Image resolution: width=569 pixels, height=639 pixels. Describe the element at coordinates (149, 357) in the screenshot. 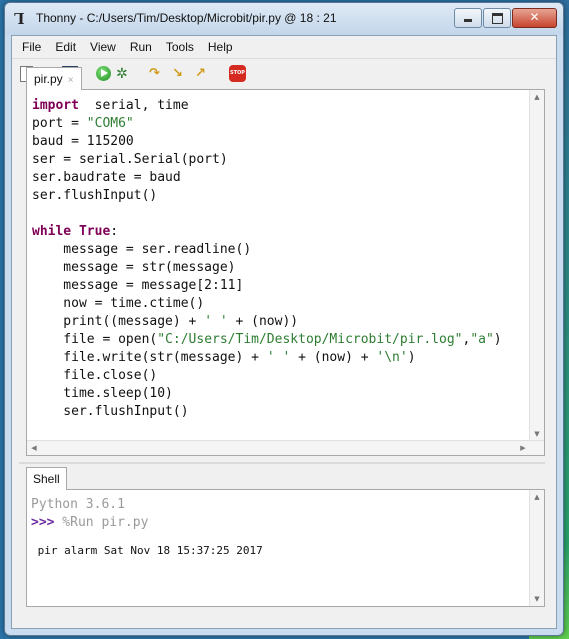

I see `code-token: file.write(str(message) +` at that location.